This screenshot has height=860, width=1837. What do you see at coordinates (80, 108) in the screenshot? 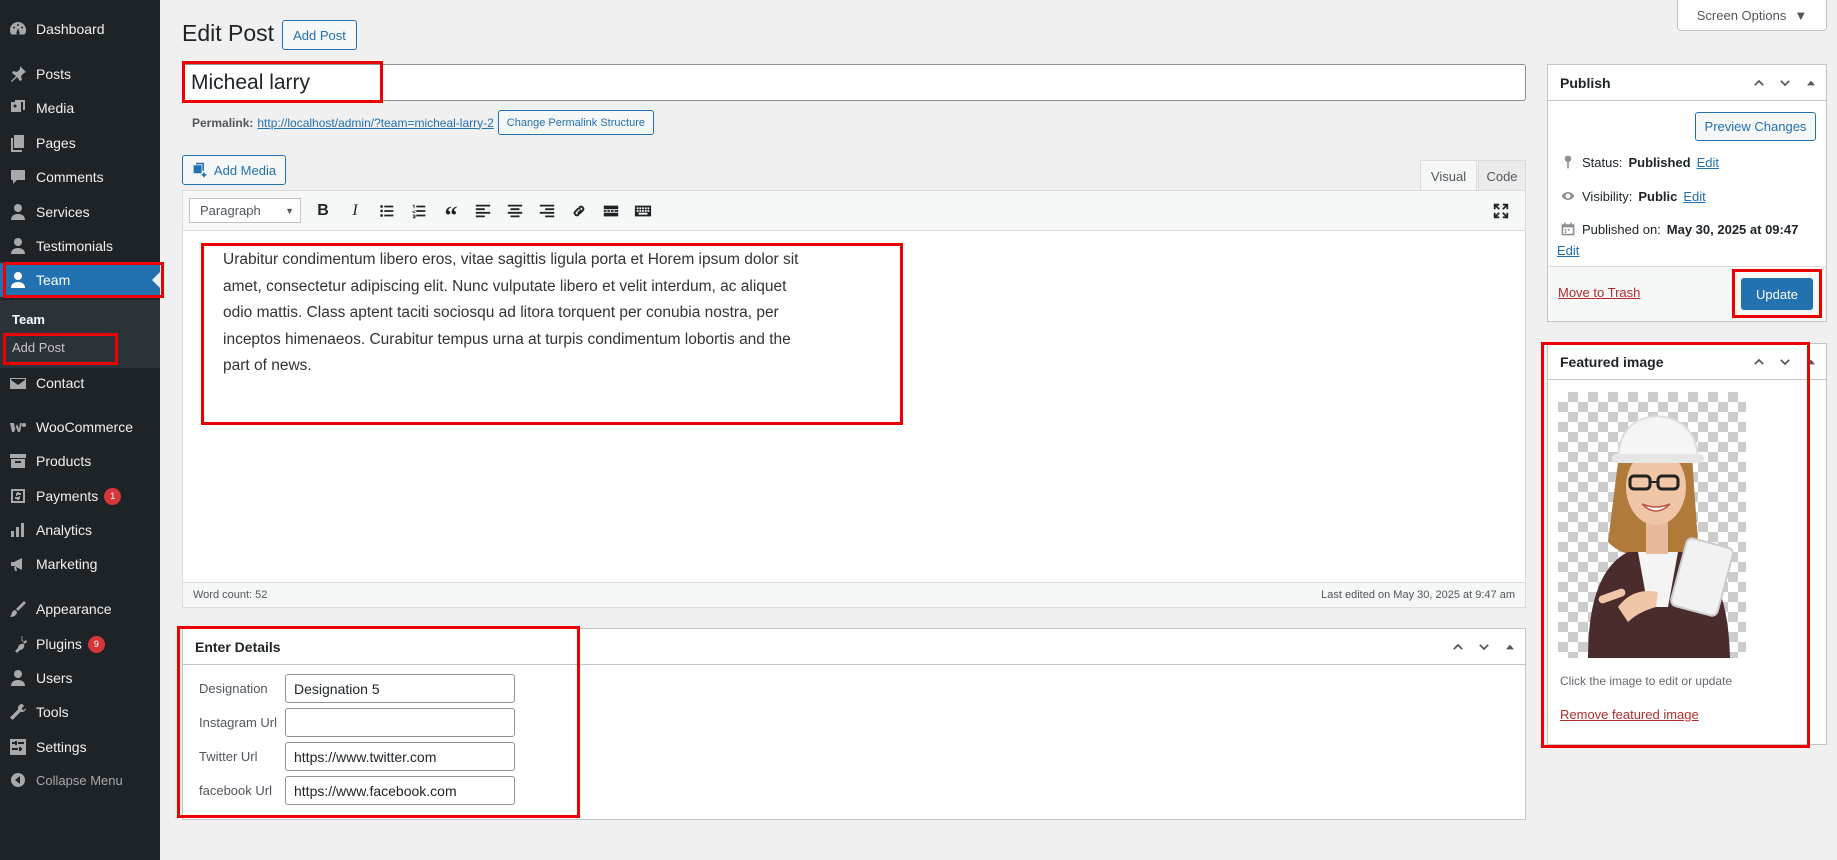
I see `sidebar-item-media: Media` at bounding box center [80, 108].